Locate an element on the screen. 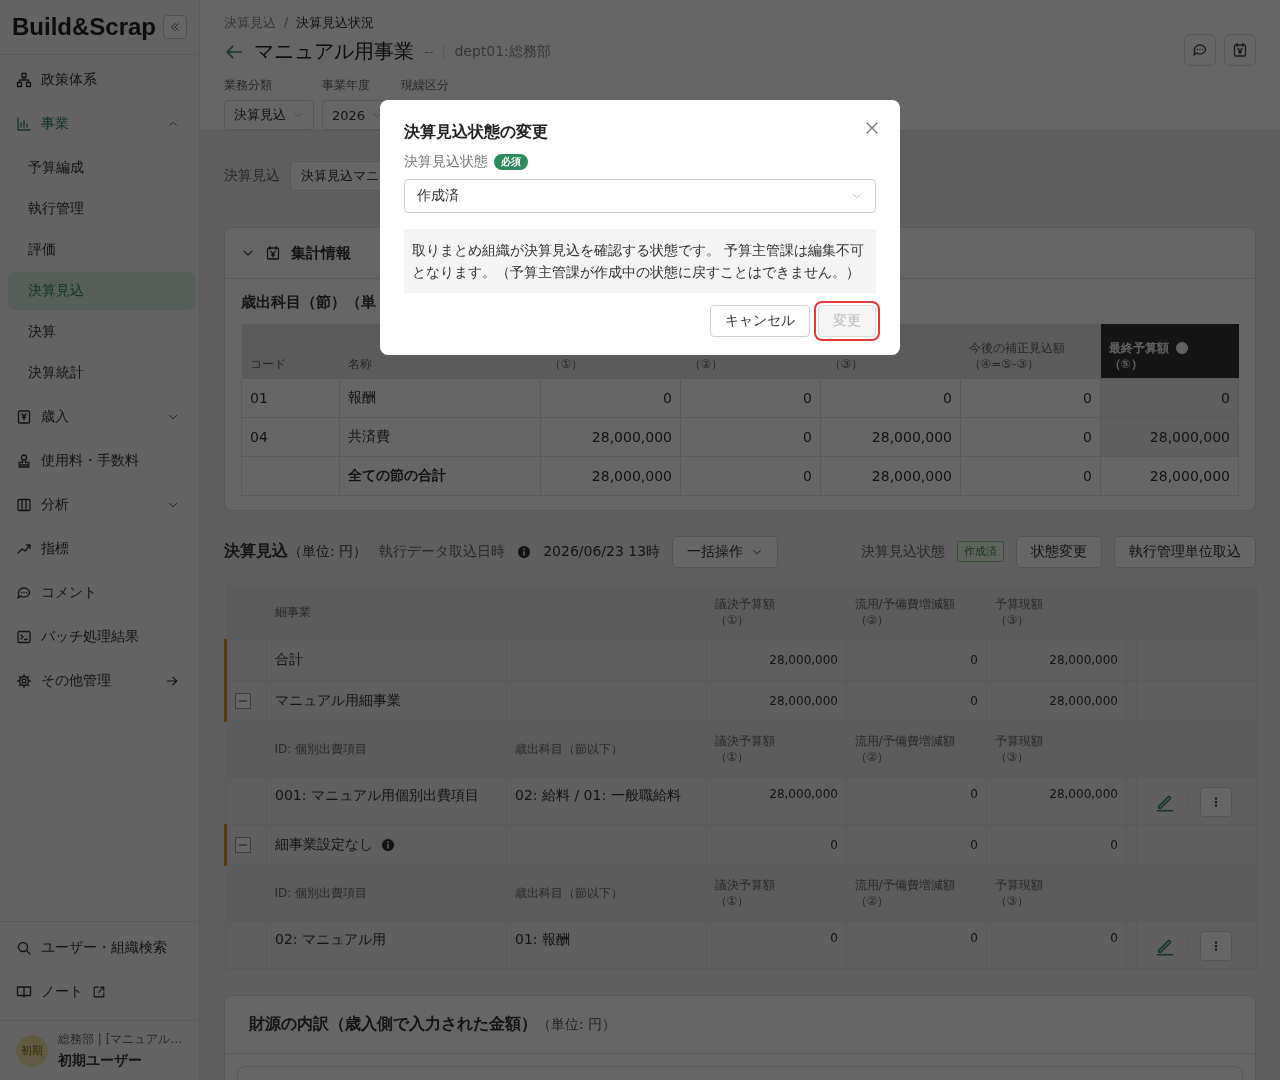 The width and height of the screenshot is (1280, 1080). table-cell: 報酬 is located at coordinates (440, 397).